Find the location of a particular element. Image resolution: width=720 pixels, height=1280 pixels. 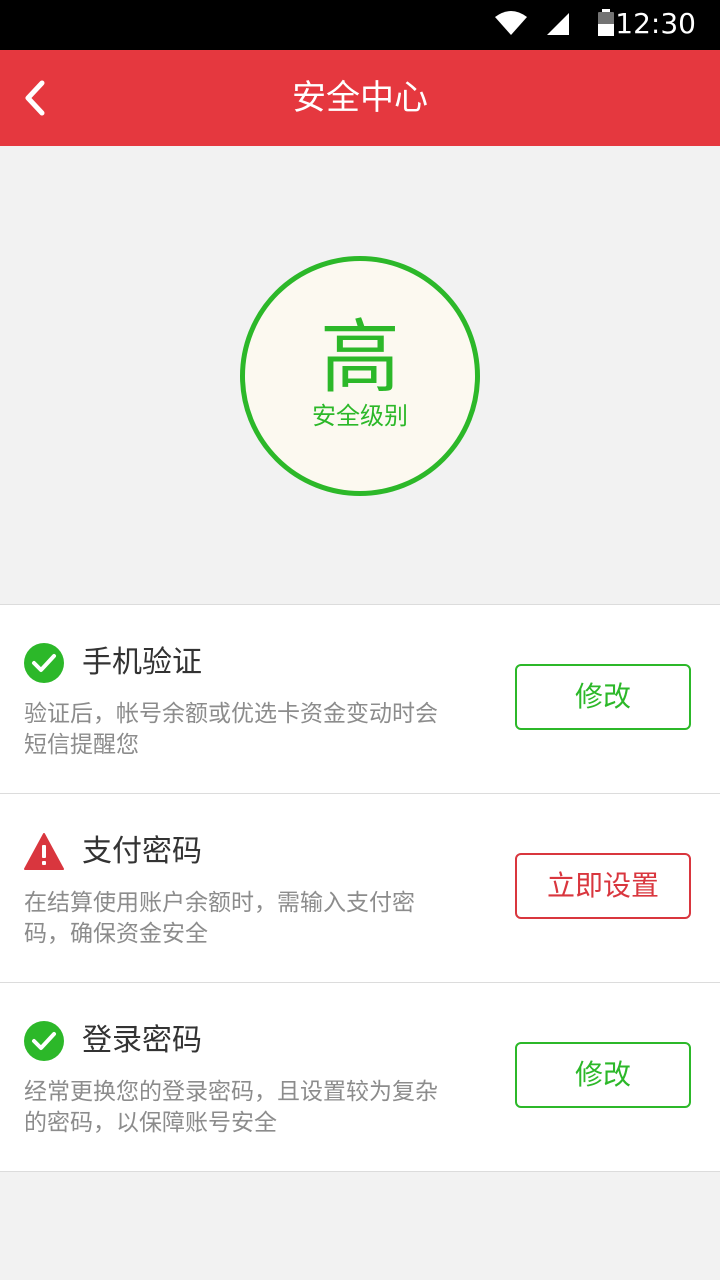

wifi-icon is located at coordinates (511, 23).